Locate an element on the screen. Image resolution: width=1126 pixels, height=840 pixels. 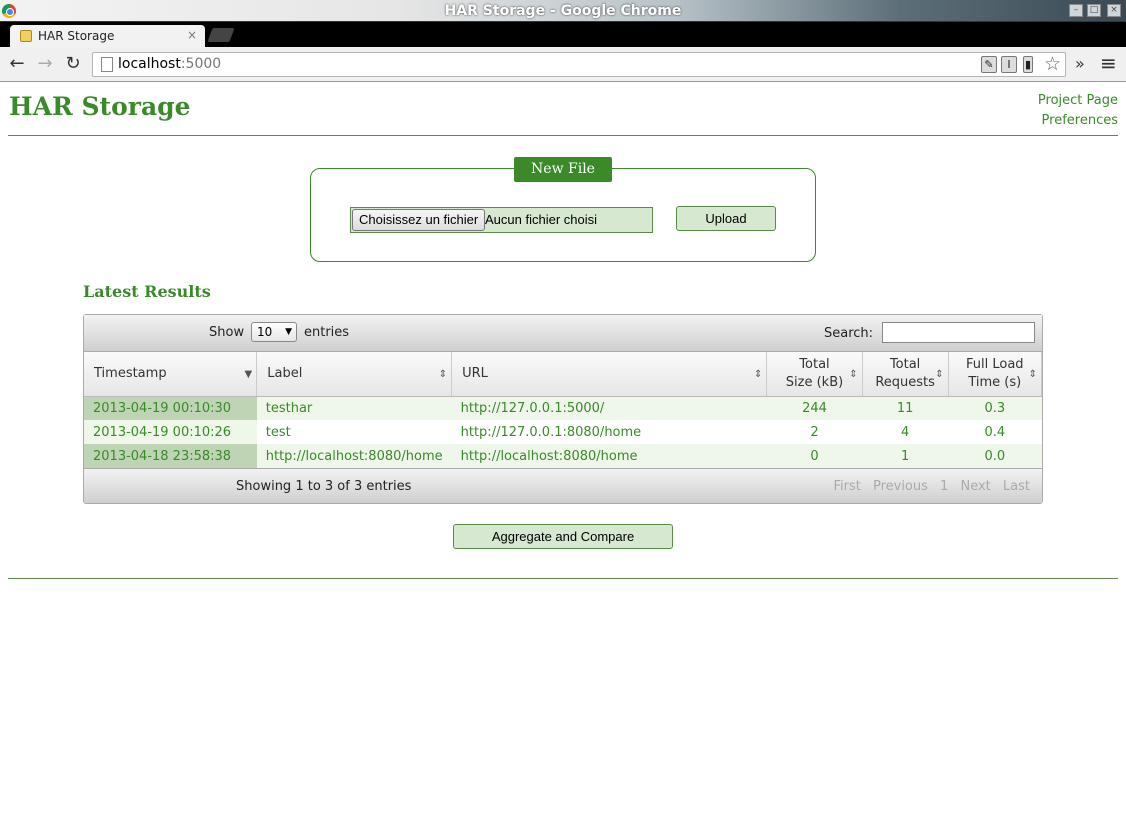
cell-label: http://localhost:8080/home is located at coordinates (354, 456).